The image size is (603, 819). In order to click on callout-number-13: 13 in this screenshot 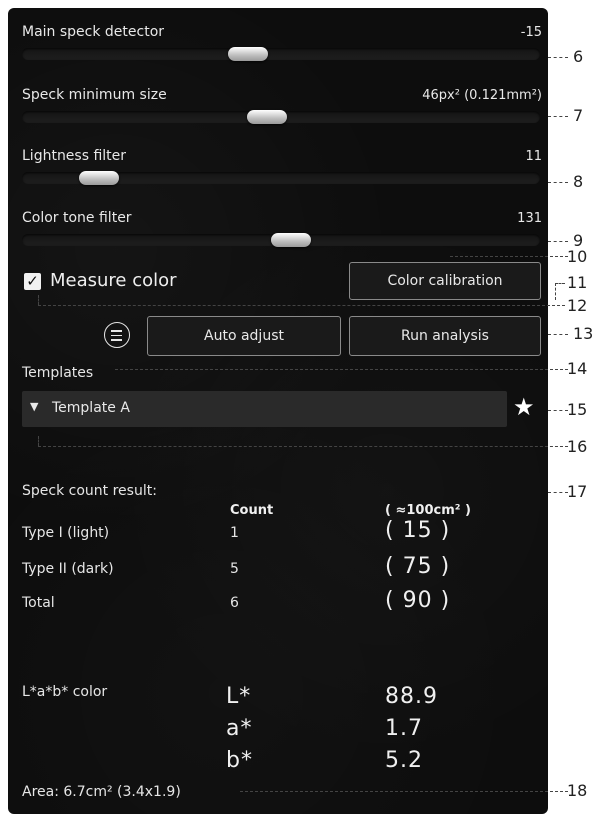, I will do `click(583, 333)`.